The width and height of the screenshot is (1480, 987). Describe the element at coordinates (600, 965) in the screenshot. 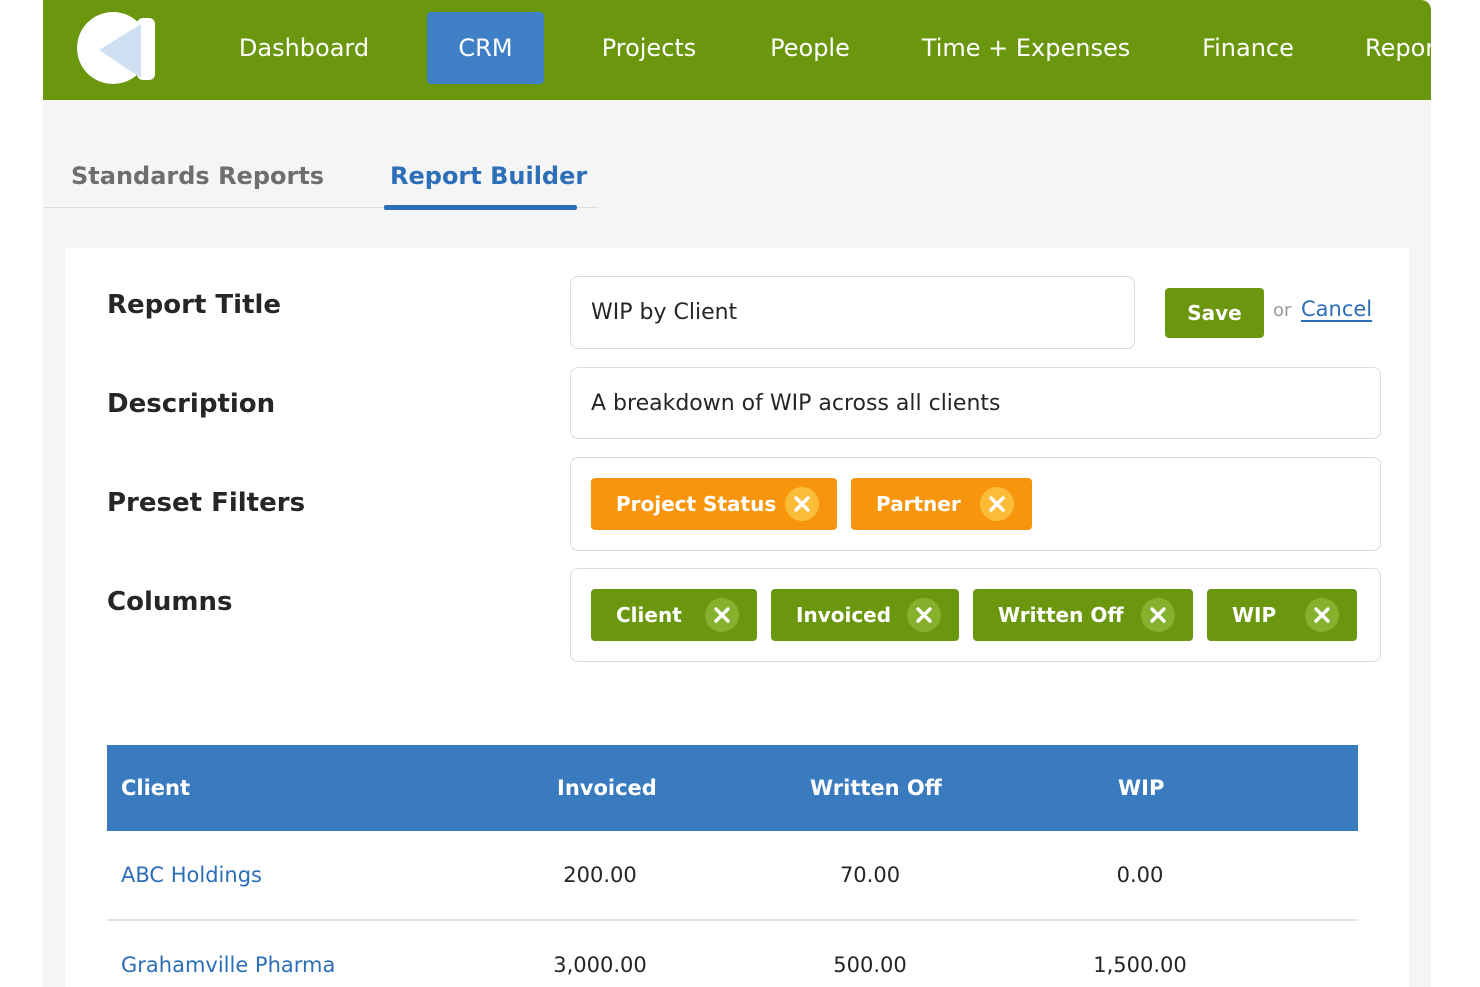

I see `invoiced-cell: 3,000.00` at that location.